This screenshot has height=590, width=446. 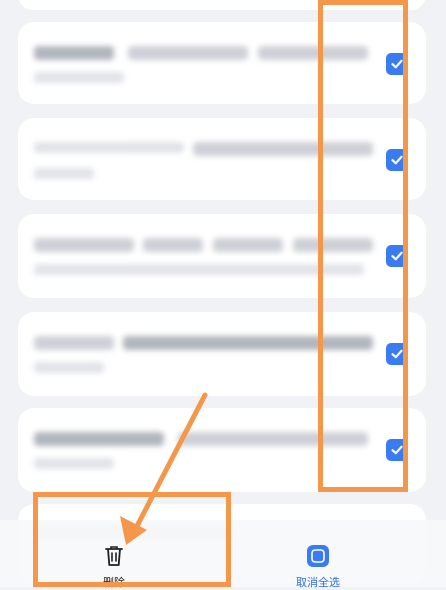 I want to click on deselect-all-label: 取消全选, so click(x=318, y=582).